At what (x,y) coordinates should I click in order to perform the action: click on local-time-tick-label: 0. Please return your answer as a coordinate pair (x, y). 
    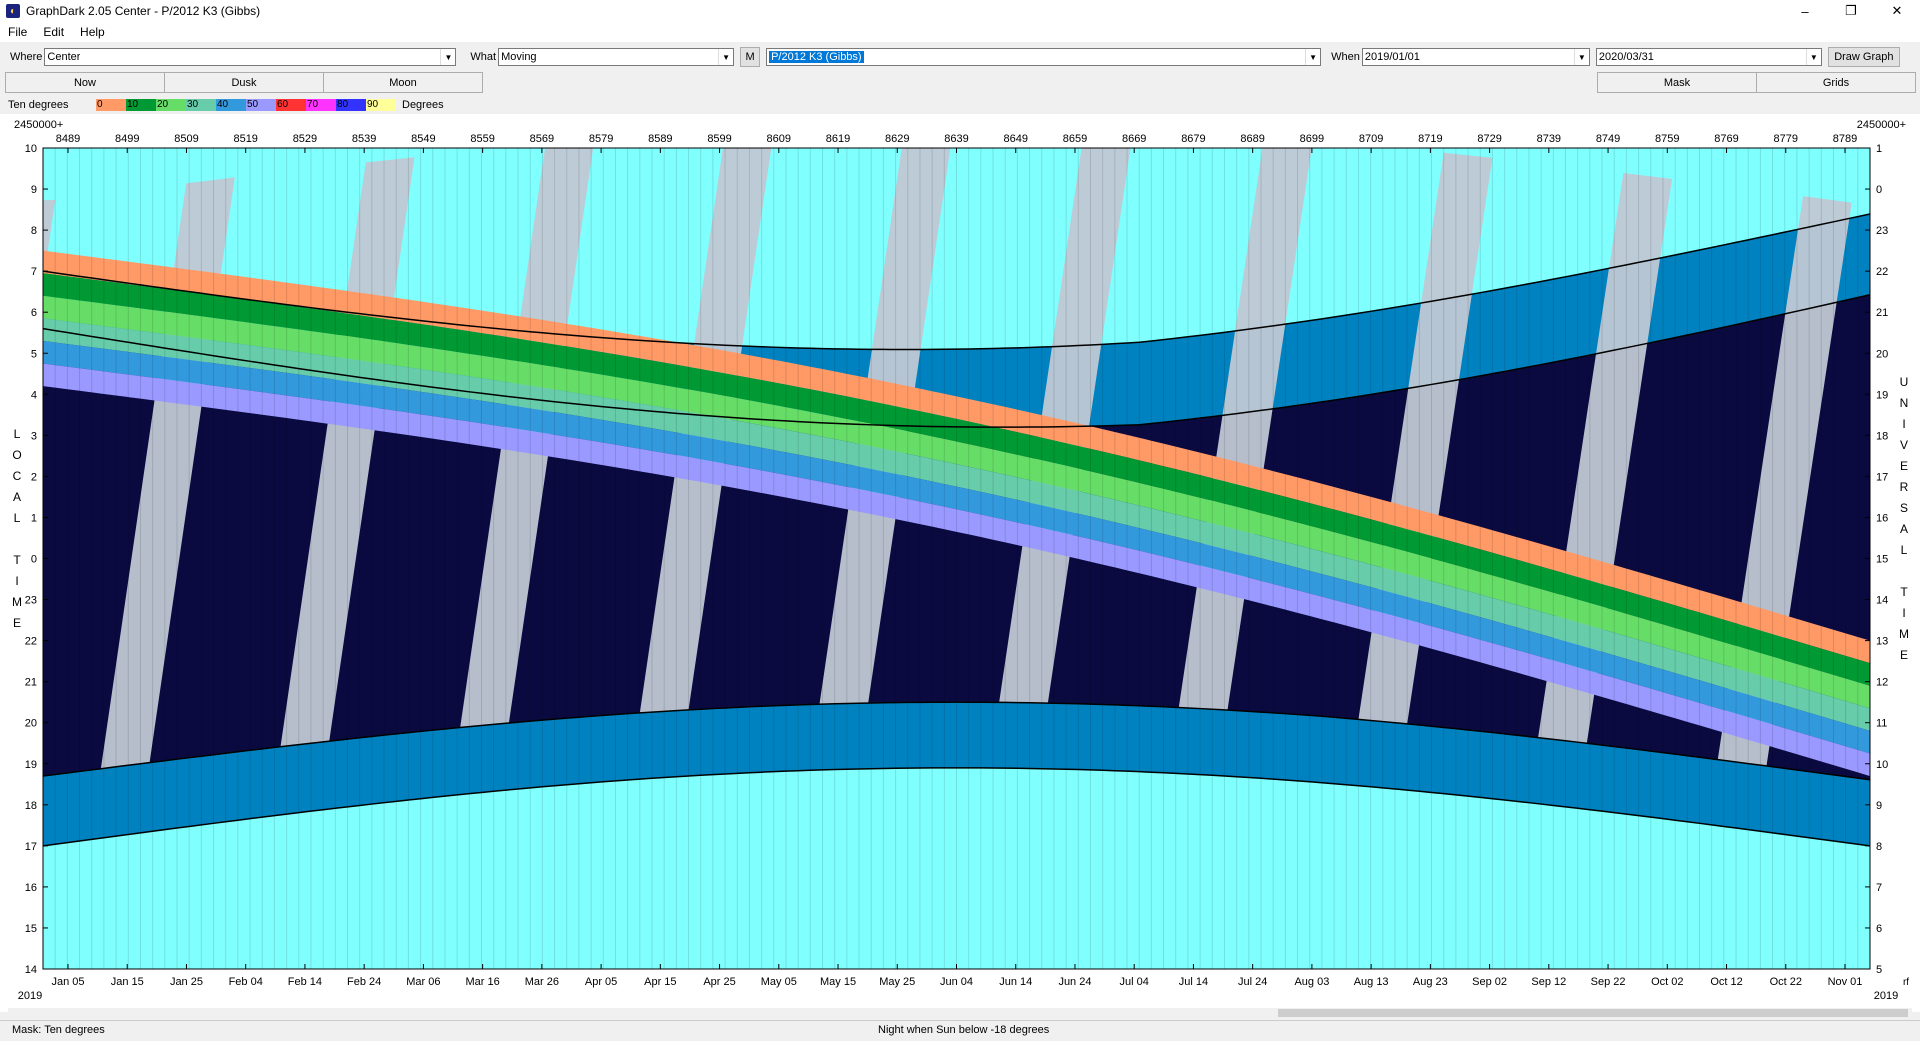
    Looking at the image, I should click on (34, 560).